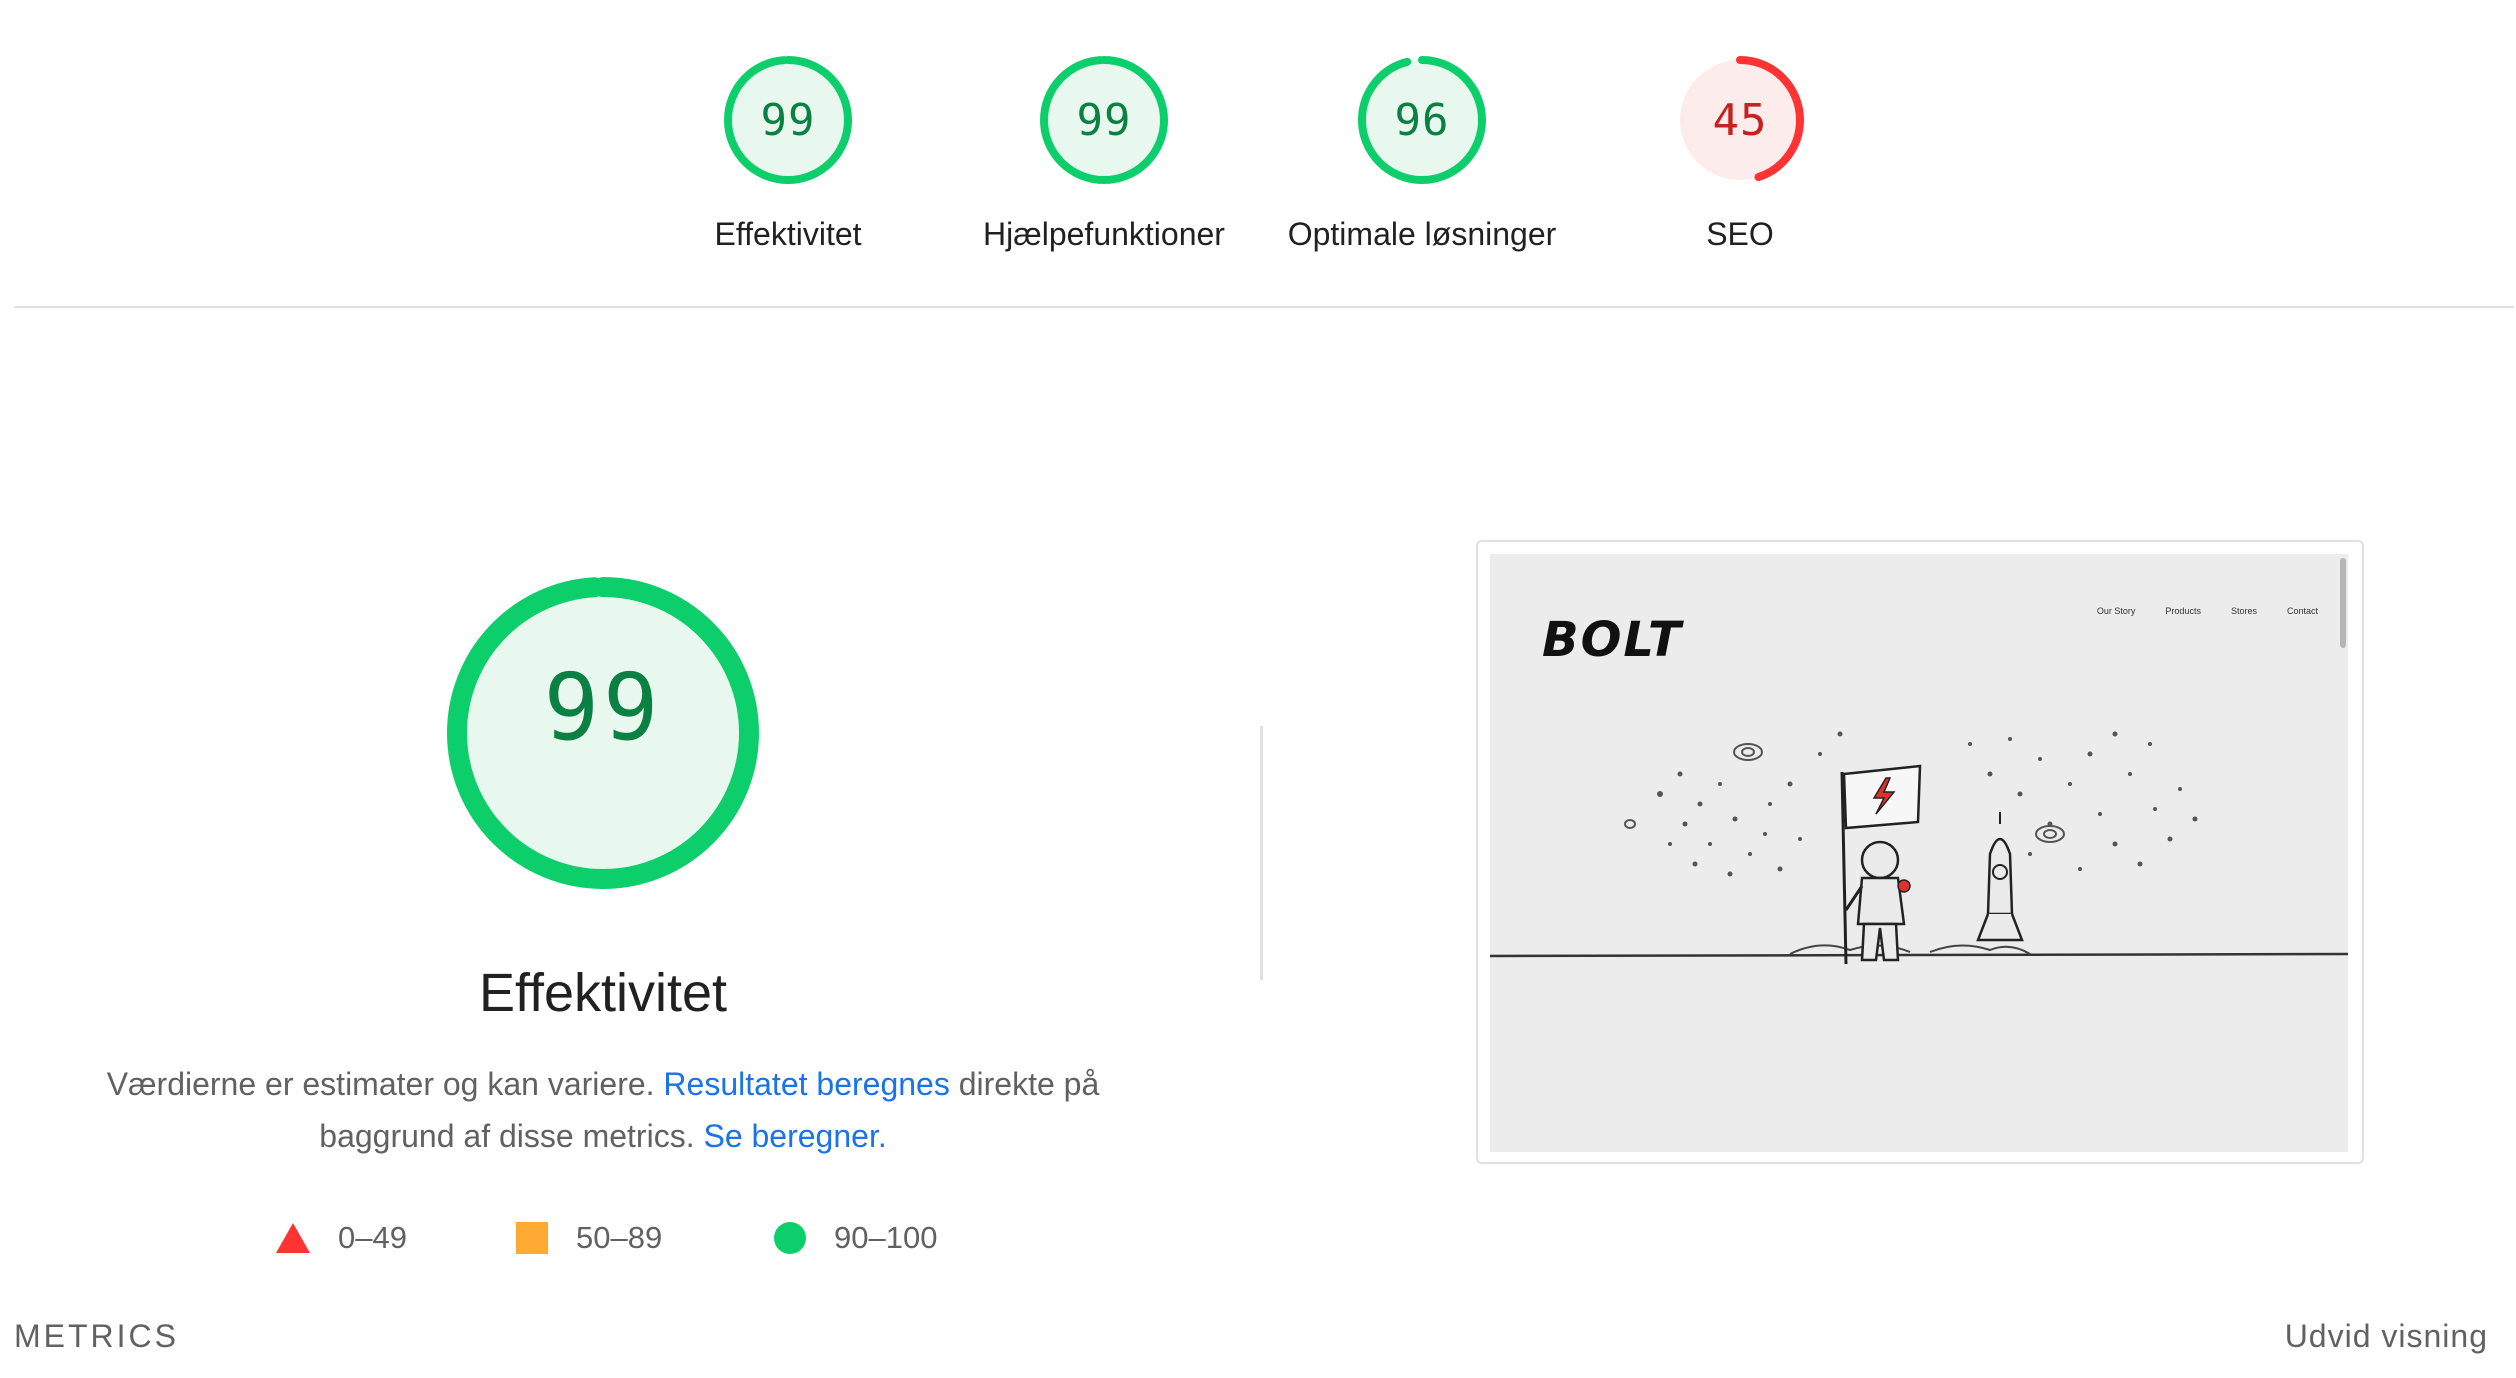  I want to click on performance-title: Effektivitet, so click(603, 993).